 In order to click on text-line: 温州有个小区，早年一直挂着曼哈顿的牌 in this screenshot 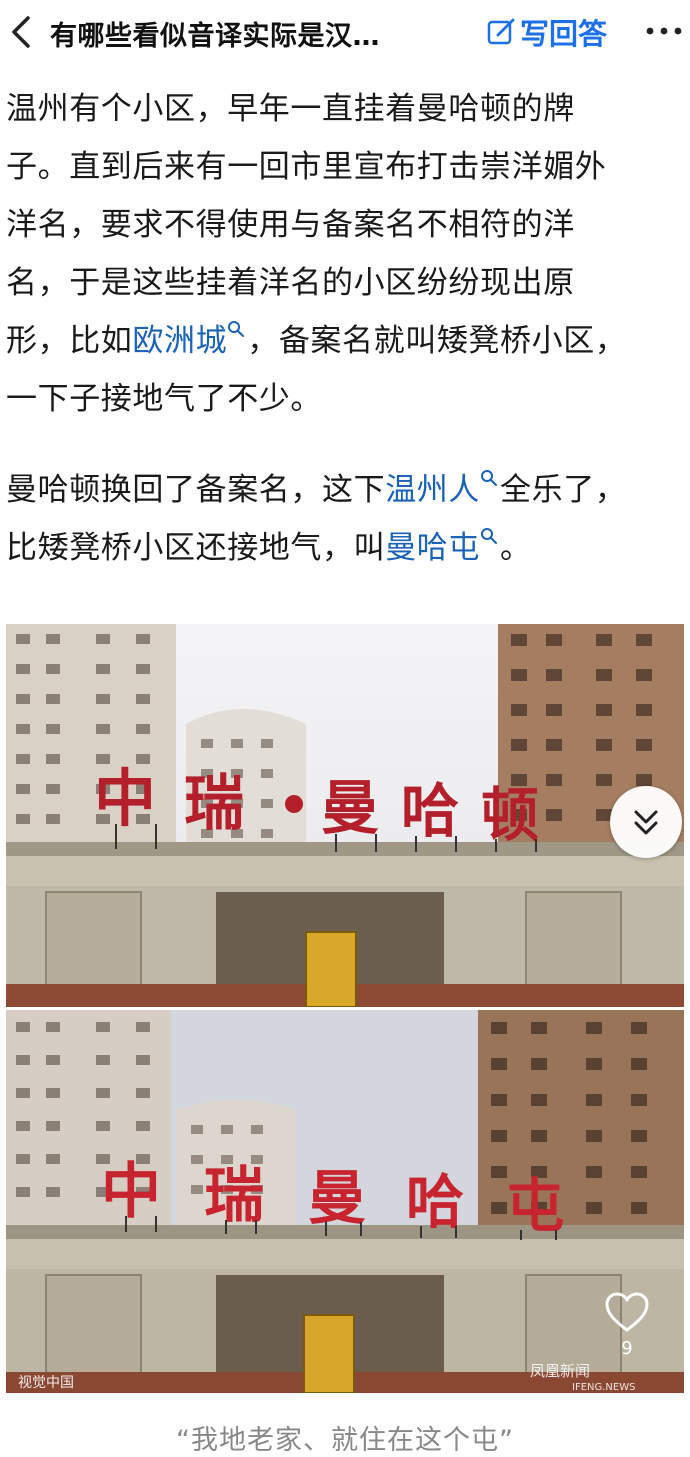, I will do `click(290, 109)`.